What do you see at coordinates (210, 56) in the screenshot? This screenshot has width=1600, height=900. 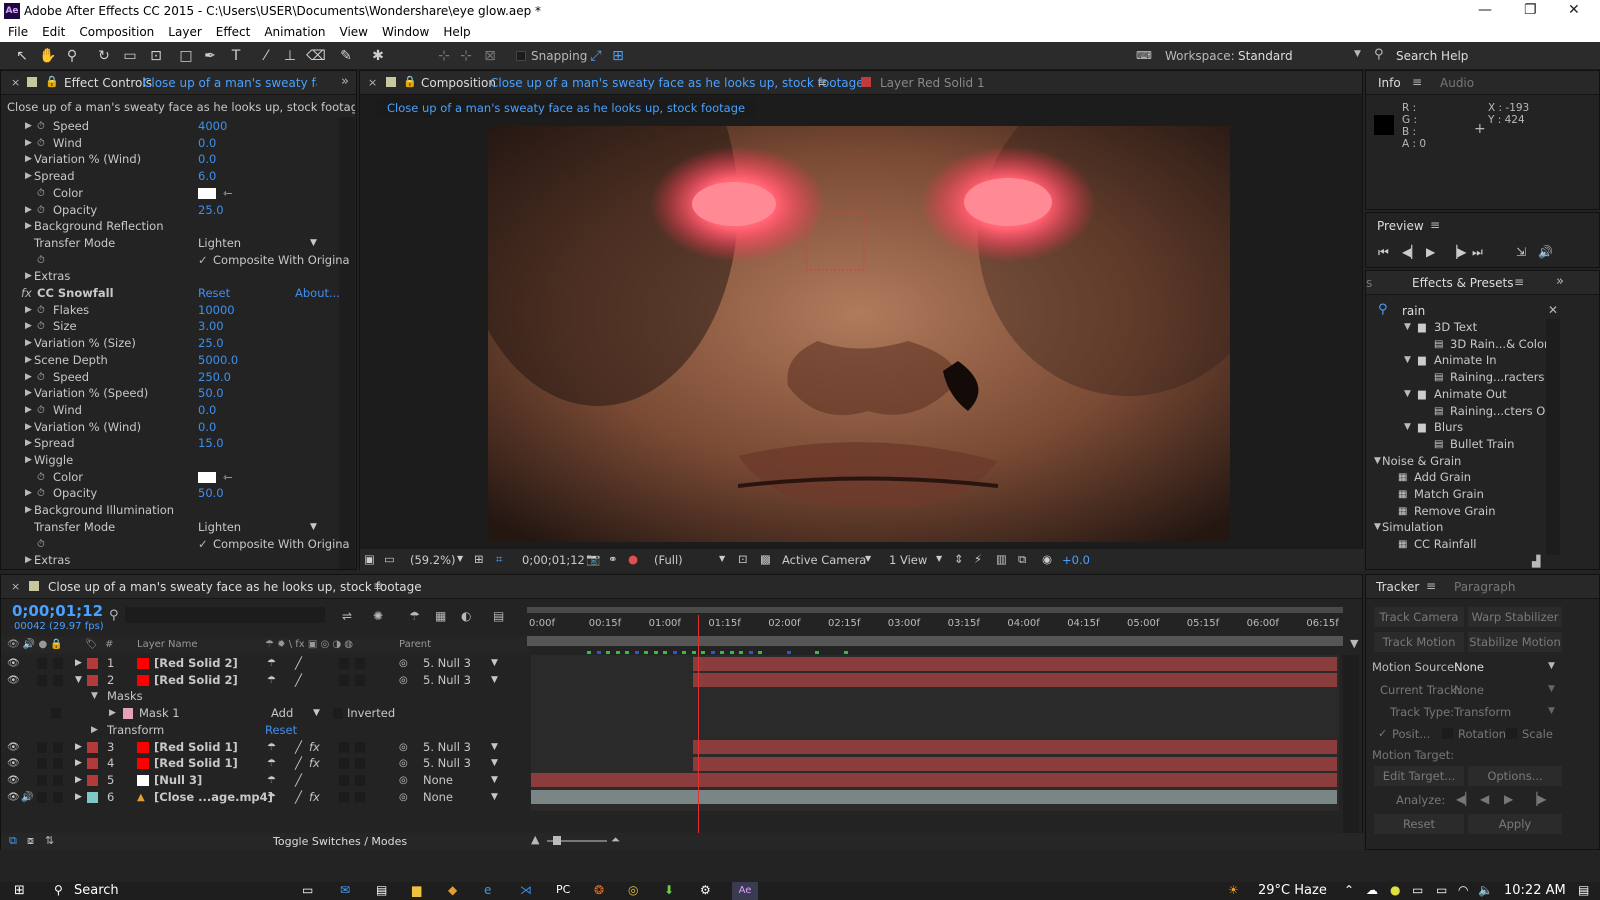 I see `pen-tool-icon: ✒` at bounding box center [210, 56].